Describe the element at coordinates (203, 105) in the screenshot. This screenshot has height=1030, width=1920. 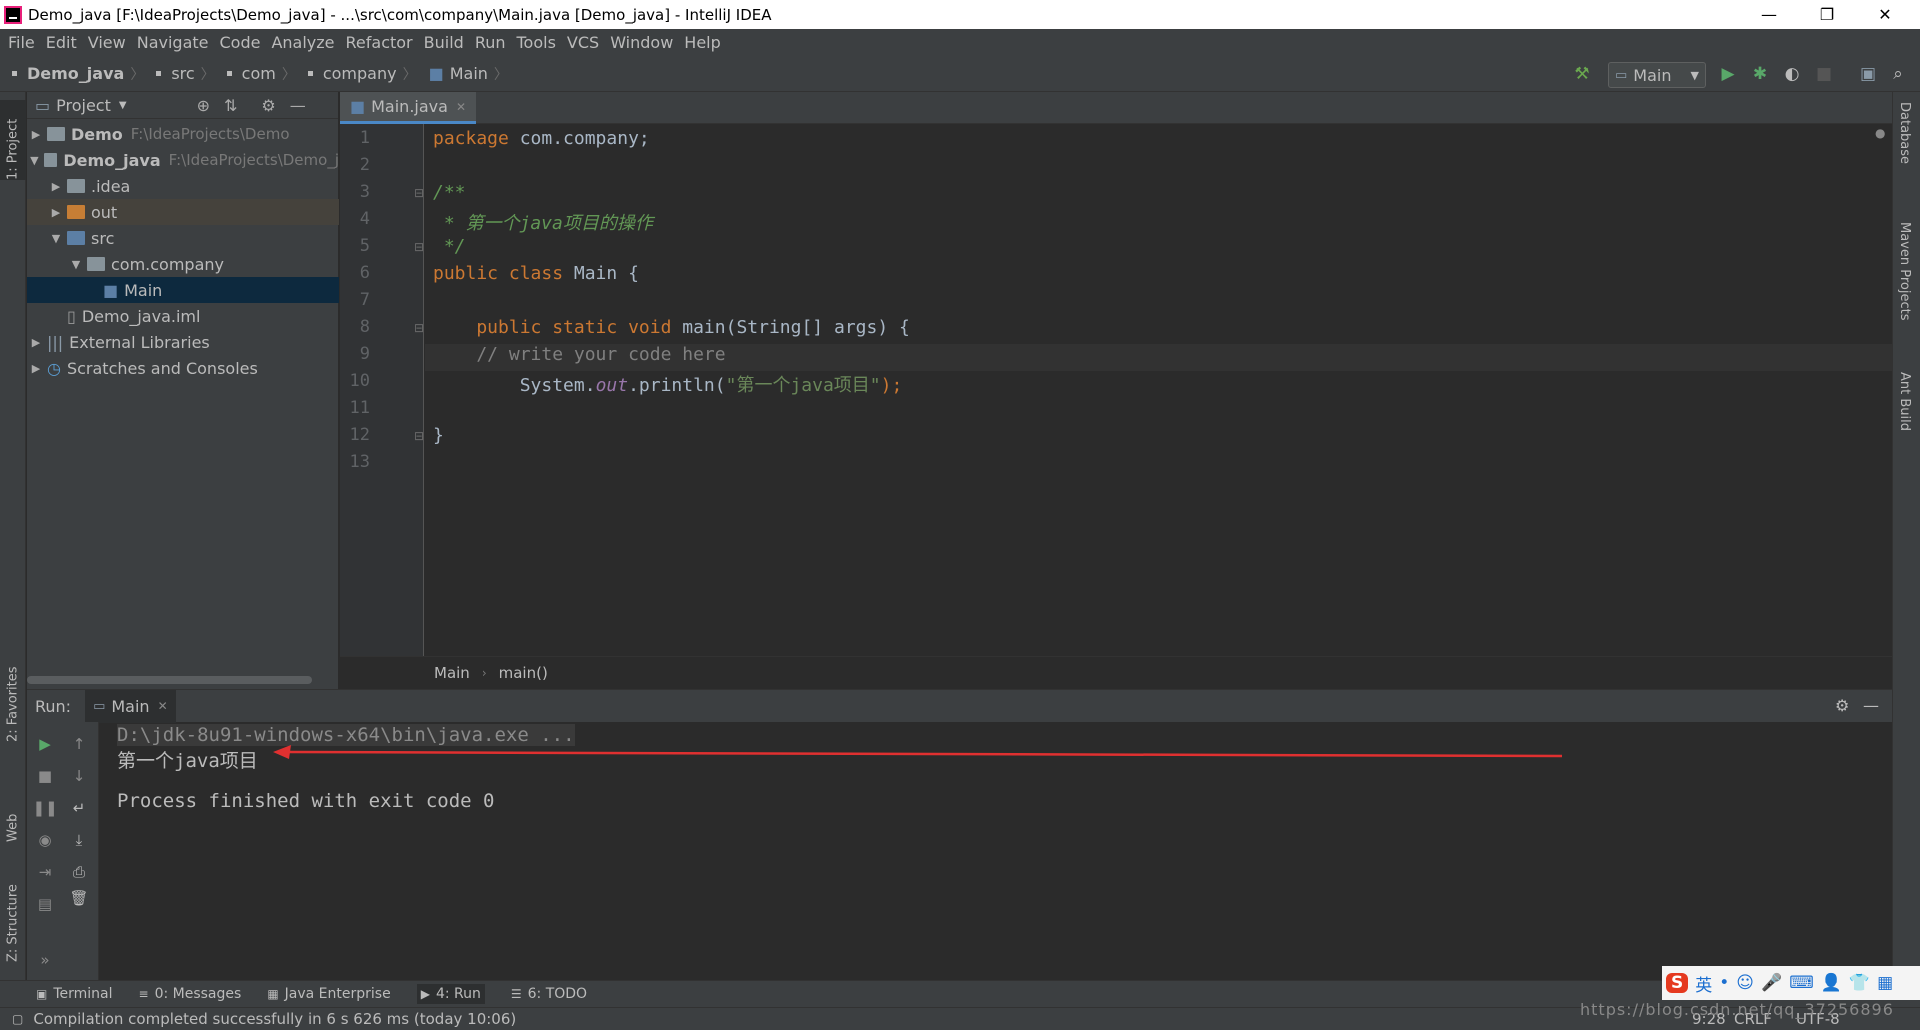
I see `locate-icon: ⊕` at that location.